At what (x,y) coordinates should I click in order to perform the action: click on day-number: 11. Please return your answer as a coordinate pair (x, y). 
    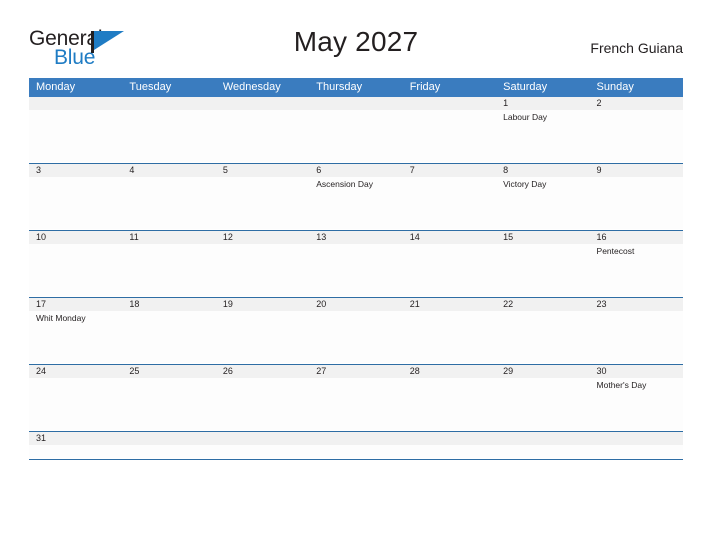
    Looking at the image, I should click on (168, 237).